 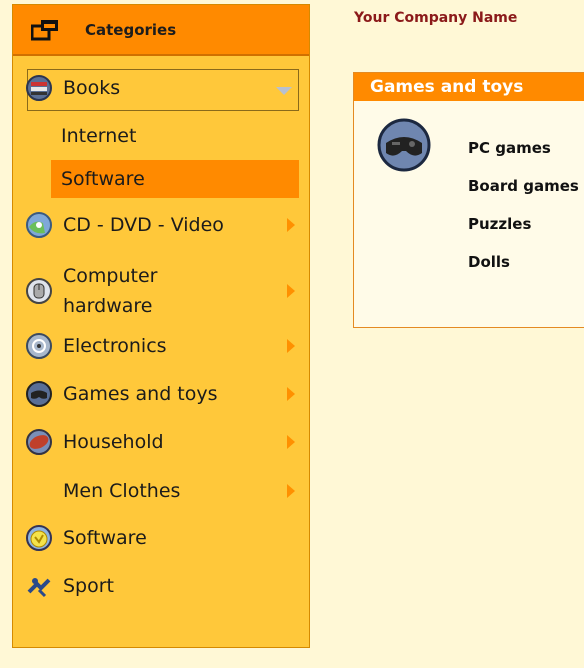 I want to click on blank-icon, so click(x=39, y=491).